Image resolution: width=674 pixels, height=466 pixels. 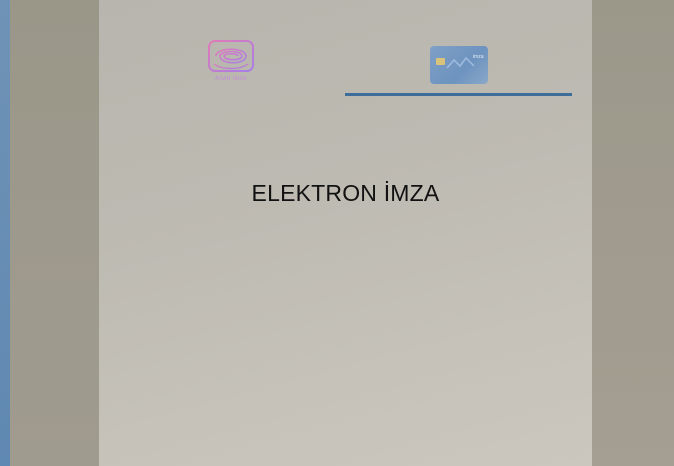 What do you see at coordinates (440, 61) in the screenshot?
I see `card-chip-icon` at bounding box center [440, 61].